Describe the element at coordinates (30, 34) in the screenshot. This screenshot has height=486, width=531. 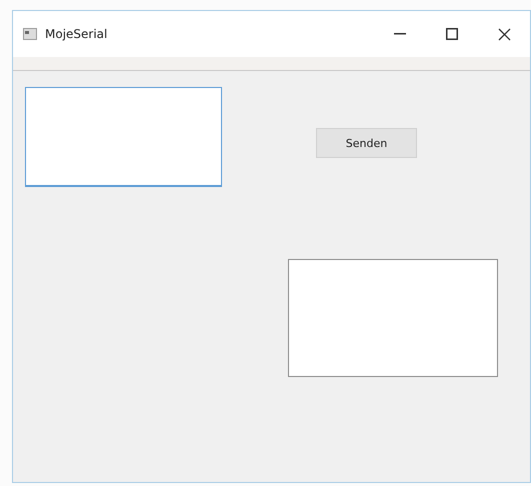
I see `app-icon` at that location.